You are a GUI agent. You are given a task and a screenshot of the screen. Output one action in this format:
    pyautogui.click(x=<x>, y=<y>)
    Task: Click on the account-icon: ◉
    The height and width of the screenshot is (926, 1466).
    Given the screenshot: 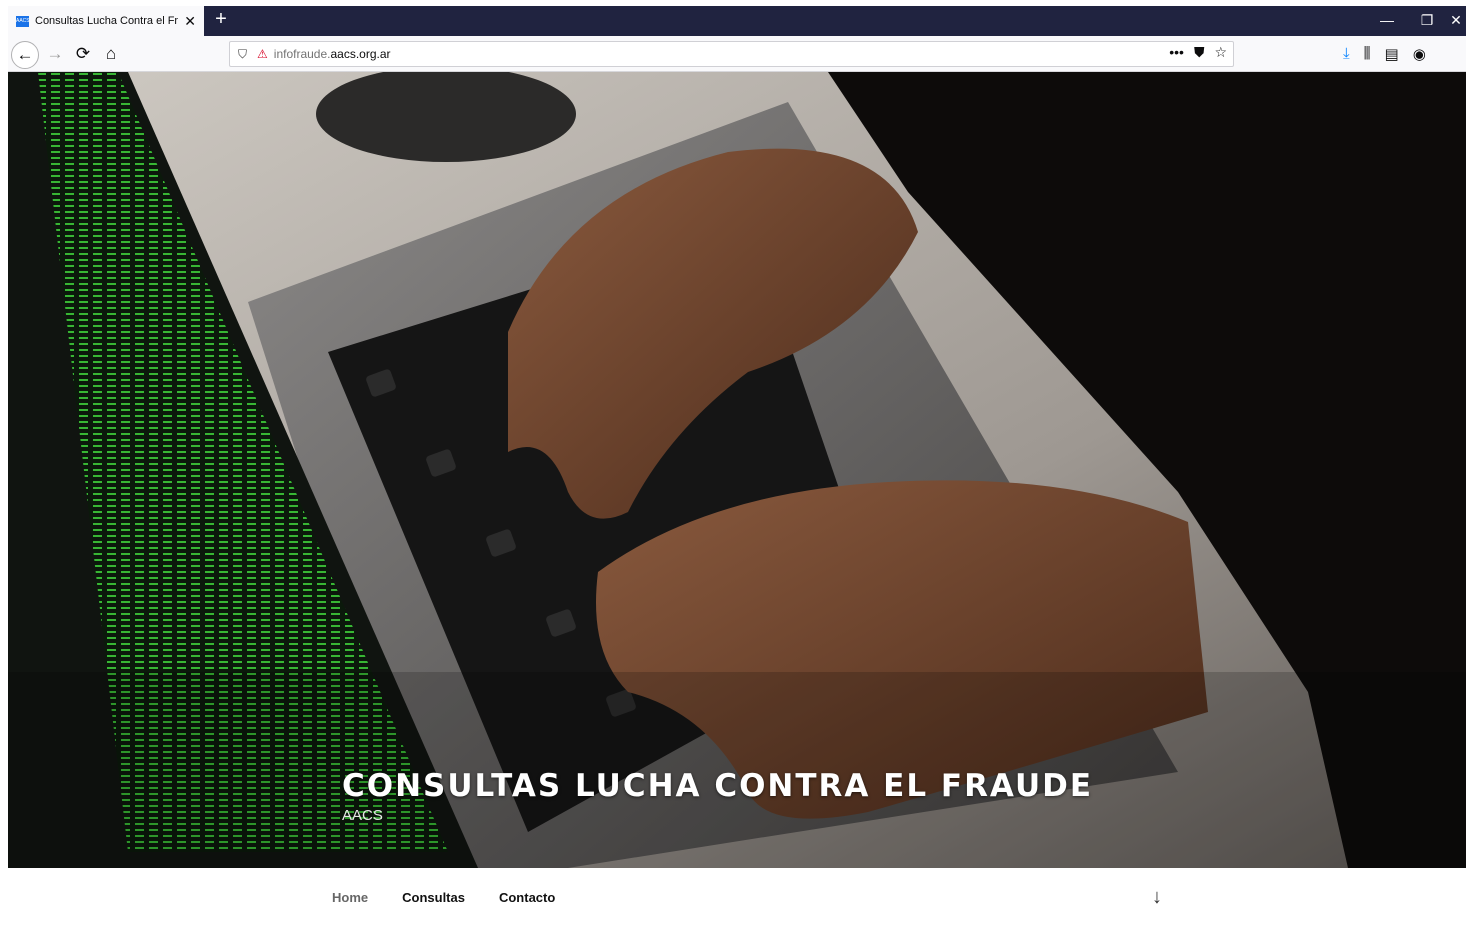 What is the action you would take?
    pyautogui.click(x=1419, y=54)
    